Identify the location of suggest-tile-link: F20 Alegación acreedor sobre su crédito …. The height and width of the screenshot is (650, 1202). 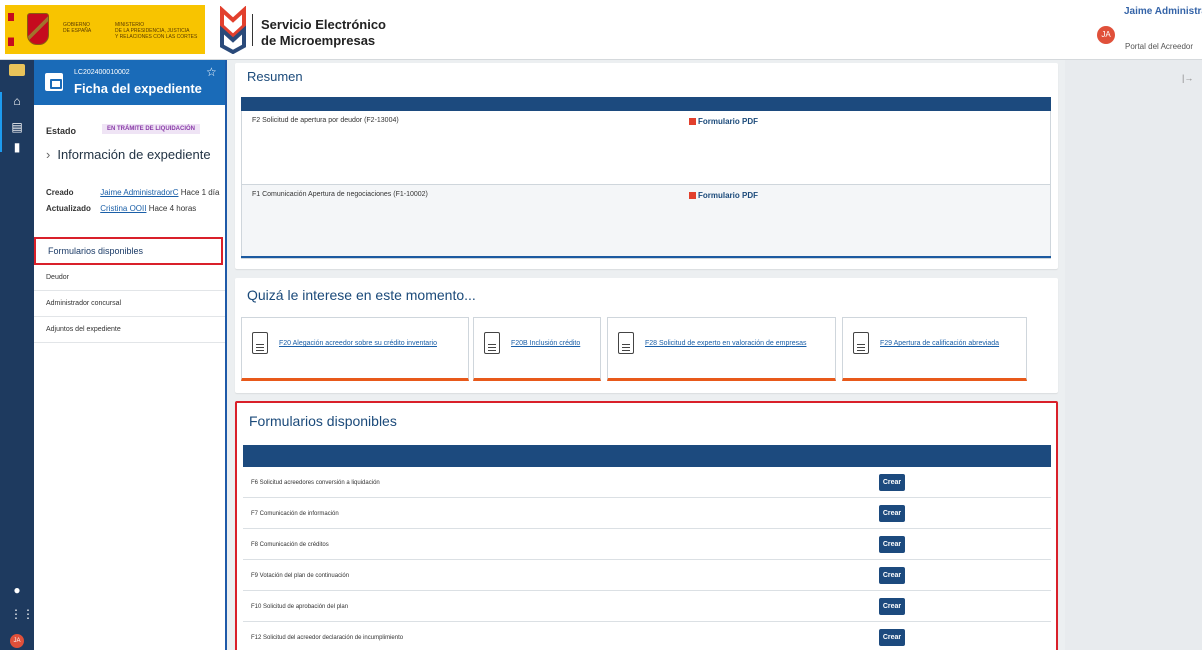
(358, 343).